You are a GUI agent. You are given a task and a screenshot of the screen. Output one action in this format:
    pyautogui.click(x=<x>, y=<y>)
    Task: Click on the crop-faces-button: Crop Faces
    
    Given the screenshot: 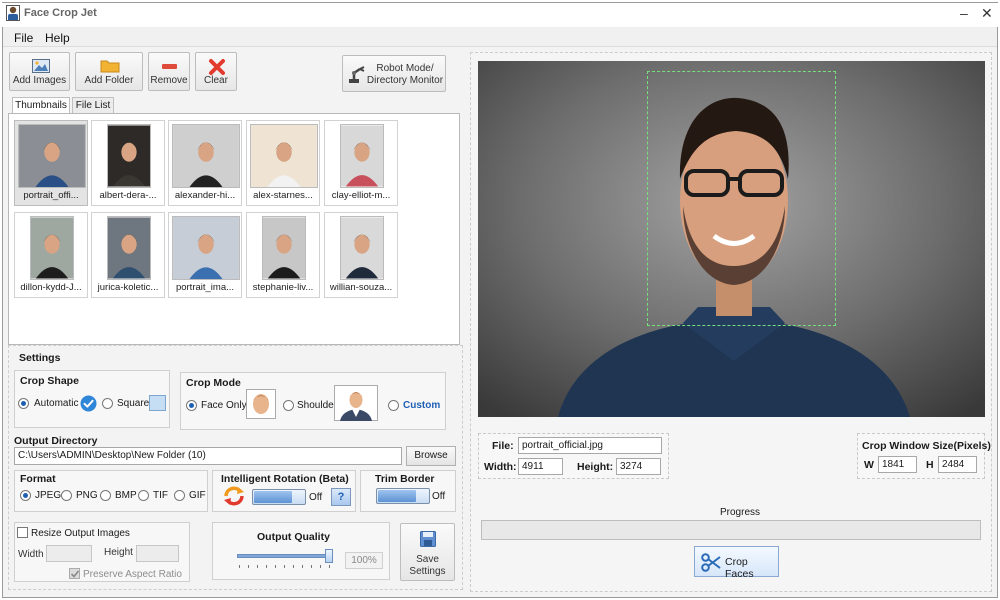 What is the action you would take?
    pyautogui.click(x=736, y=563)
    